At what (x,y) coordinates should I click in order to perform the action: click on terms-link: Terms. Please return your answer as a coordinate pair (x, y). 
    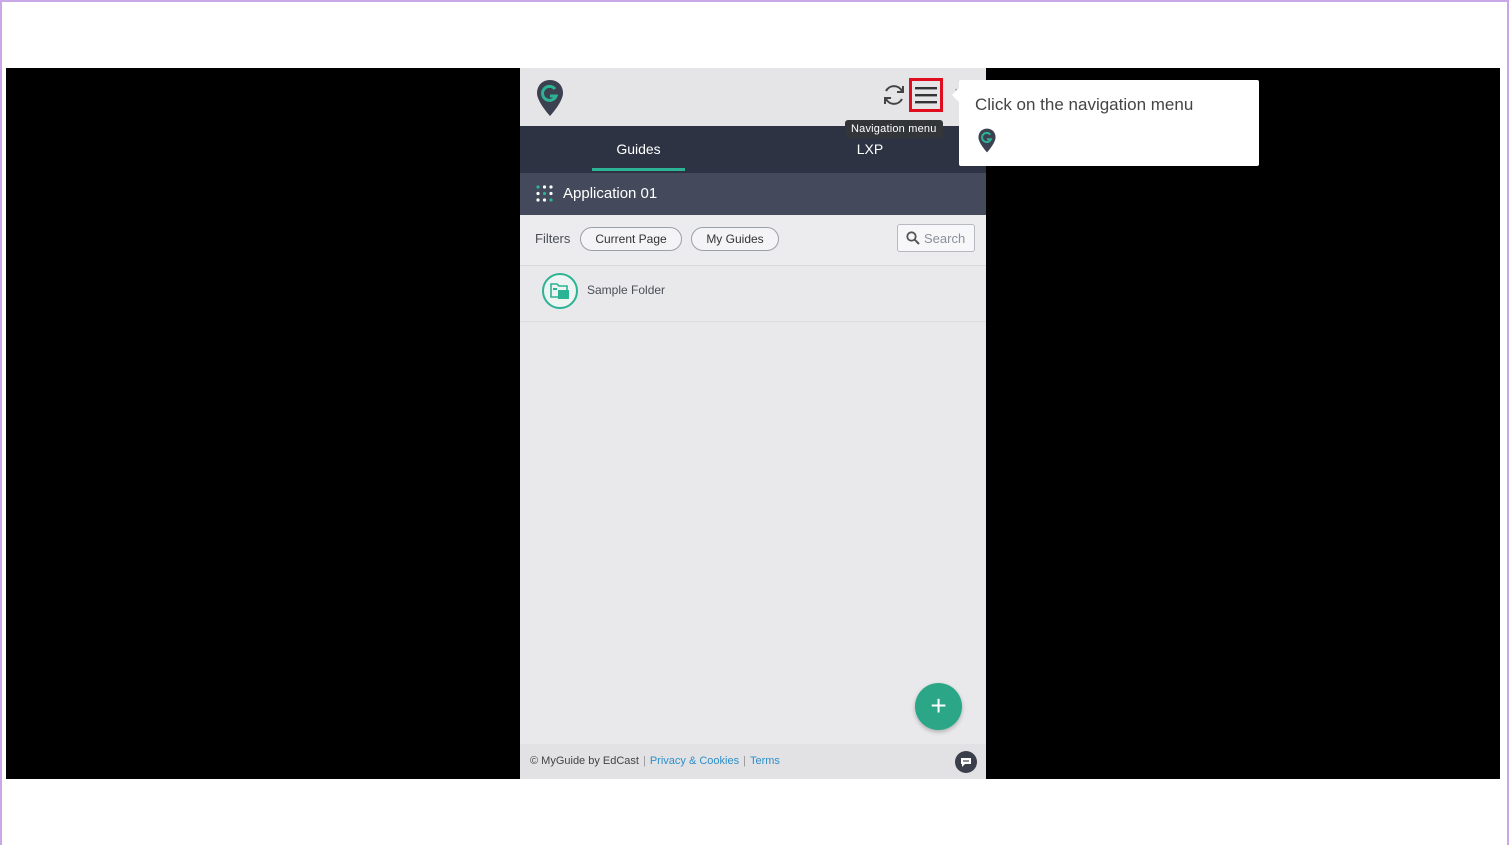
    Looking at the image, I should click on (765, 761).